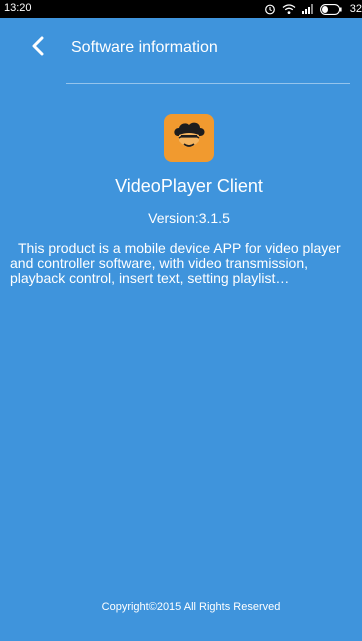  What do you see at coordinates (189, 218) in the screenshot?
I see `app-version: Version:3.1.5` at bounding box center [189, 218].